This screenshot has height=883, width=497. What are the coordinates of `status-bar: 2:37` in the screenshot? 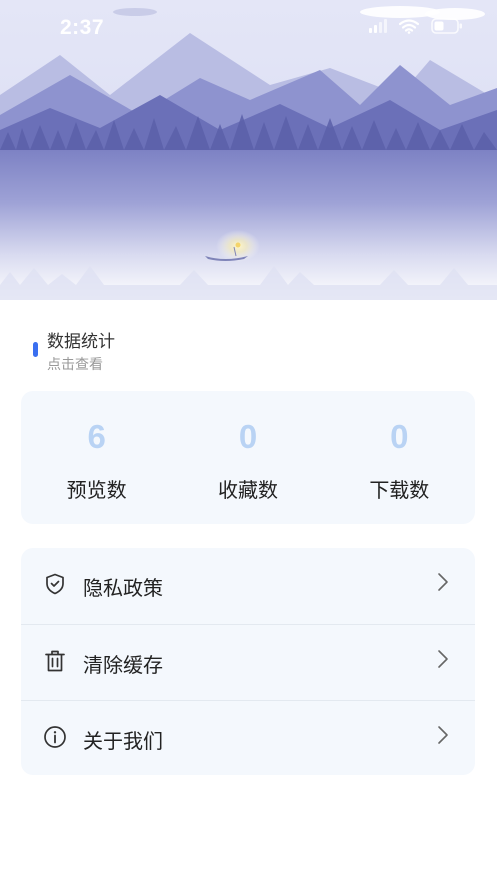 It's located at (248, 29).